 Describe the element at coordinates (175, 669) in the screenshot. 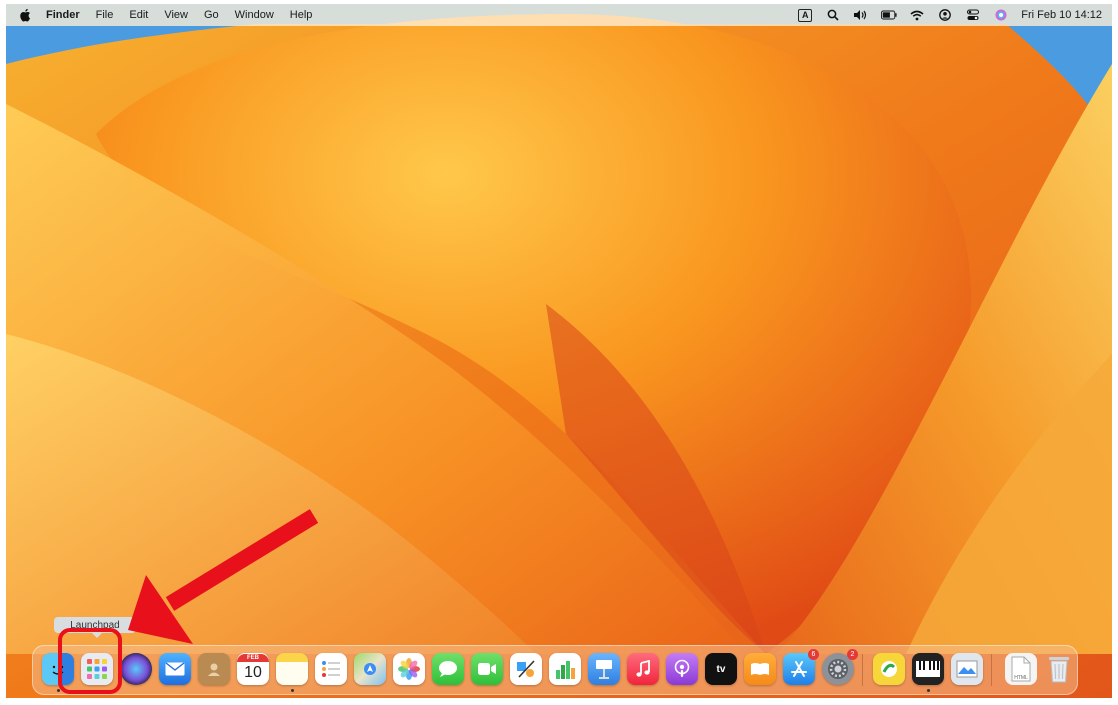

I see `dock-mail-icon` at that location.